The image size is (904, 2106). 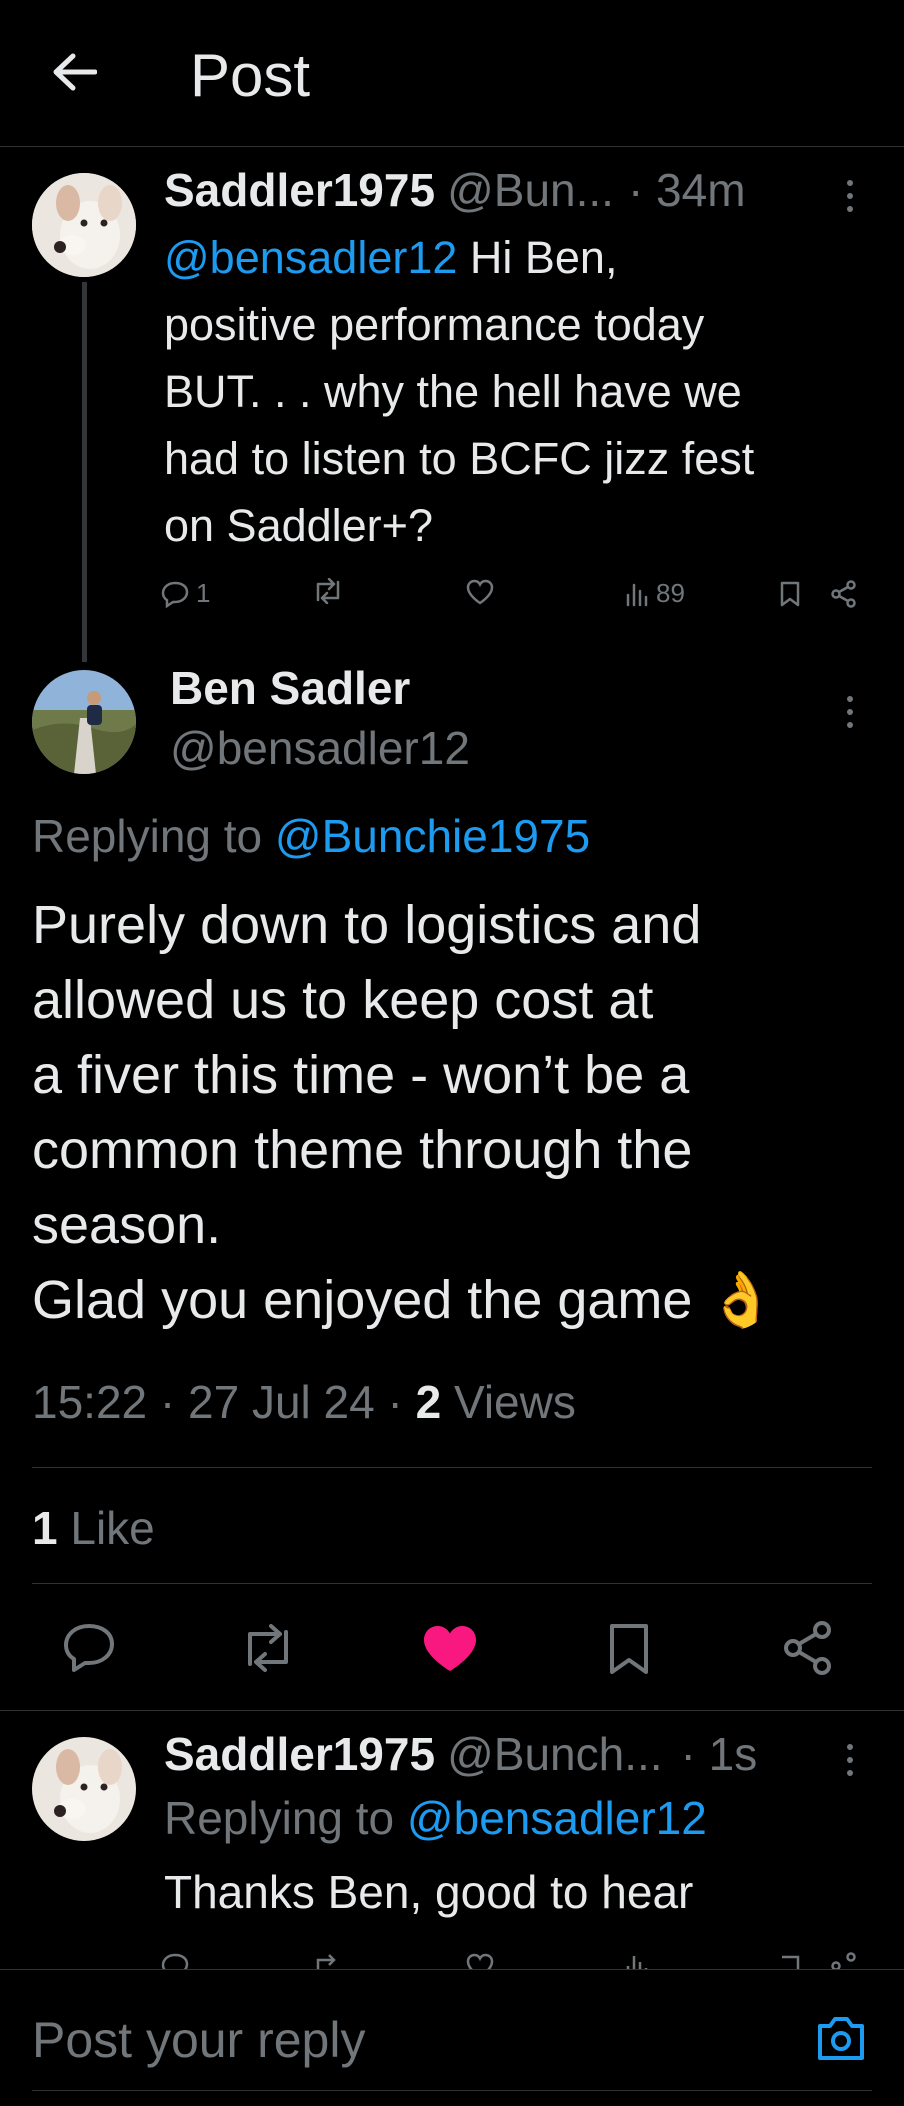 I want to click on tweet-text: Thanks Ben, good to hear, so click(x=429, y=1892).